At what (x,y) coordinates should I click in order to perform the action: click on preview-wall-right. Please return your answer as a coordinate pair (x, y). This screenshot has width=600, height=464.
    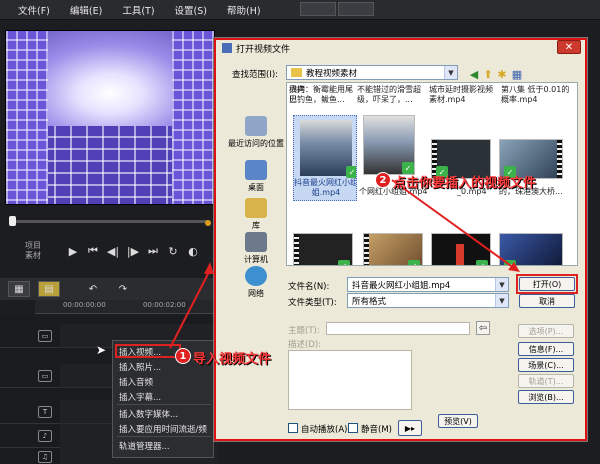
    Looking at the image, I should click on (193, 117).